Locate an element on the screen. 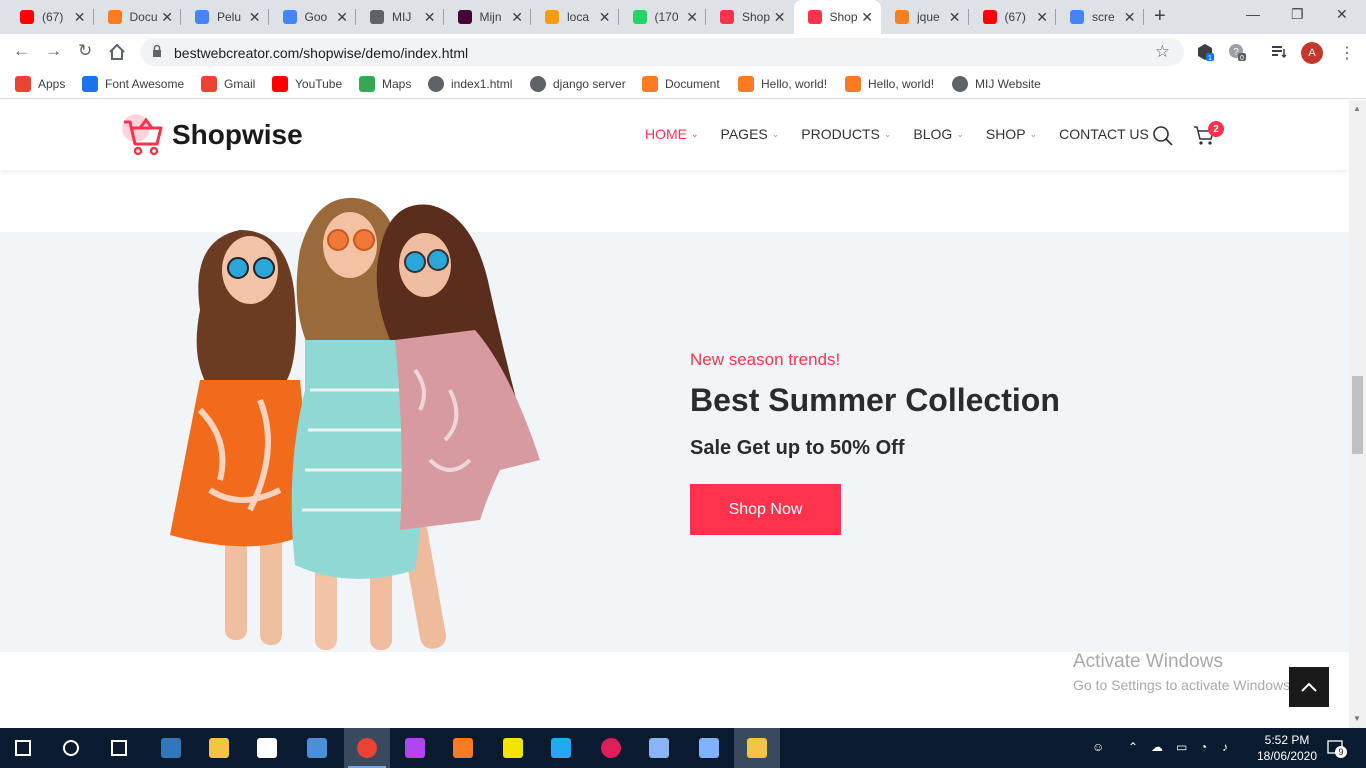 The image size is (1366, 768). bookmark-item: Font Awesome is located at coordinates (133, 84).